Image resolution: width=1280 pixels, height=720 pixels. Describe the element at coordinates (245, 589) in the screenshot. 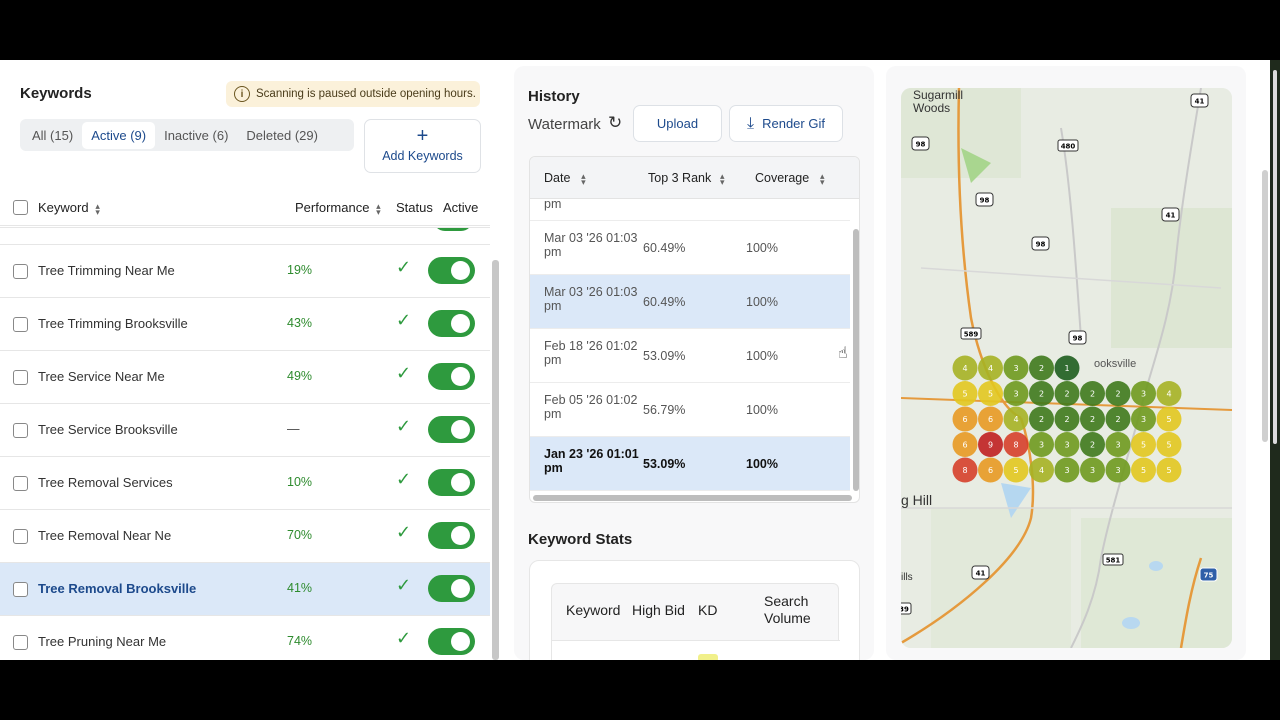

I see `table-row: Tree Removal Brooksville 41% ✓` at that location.